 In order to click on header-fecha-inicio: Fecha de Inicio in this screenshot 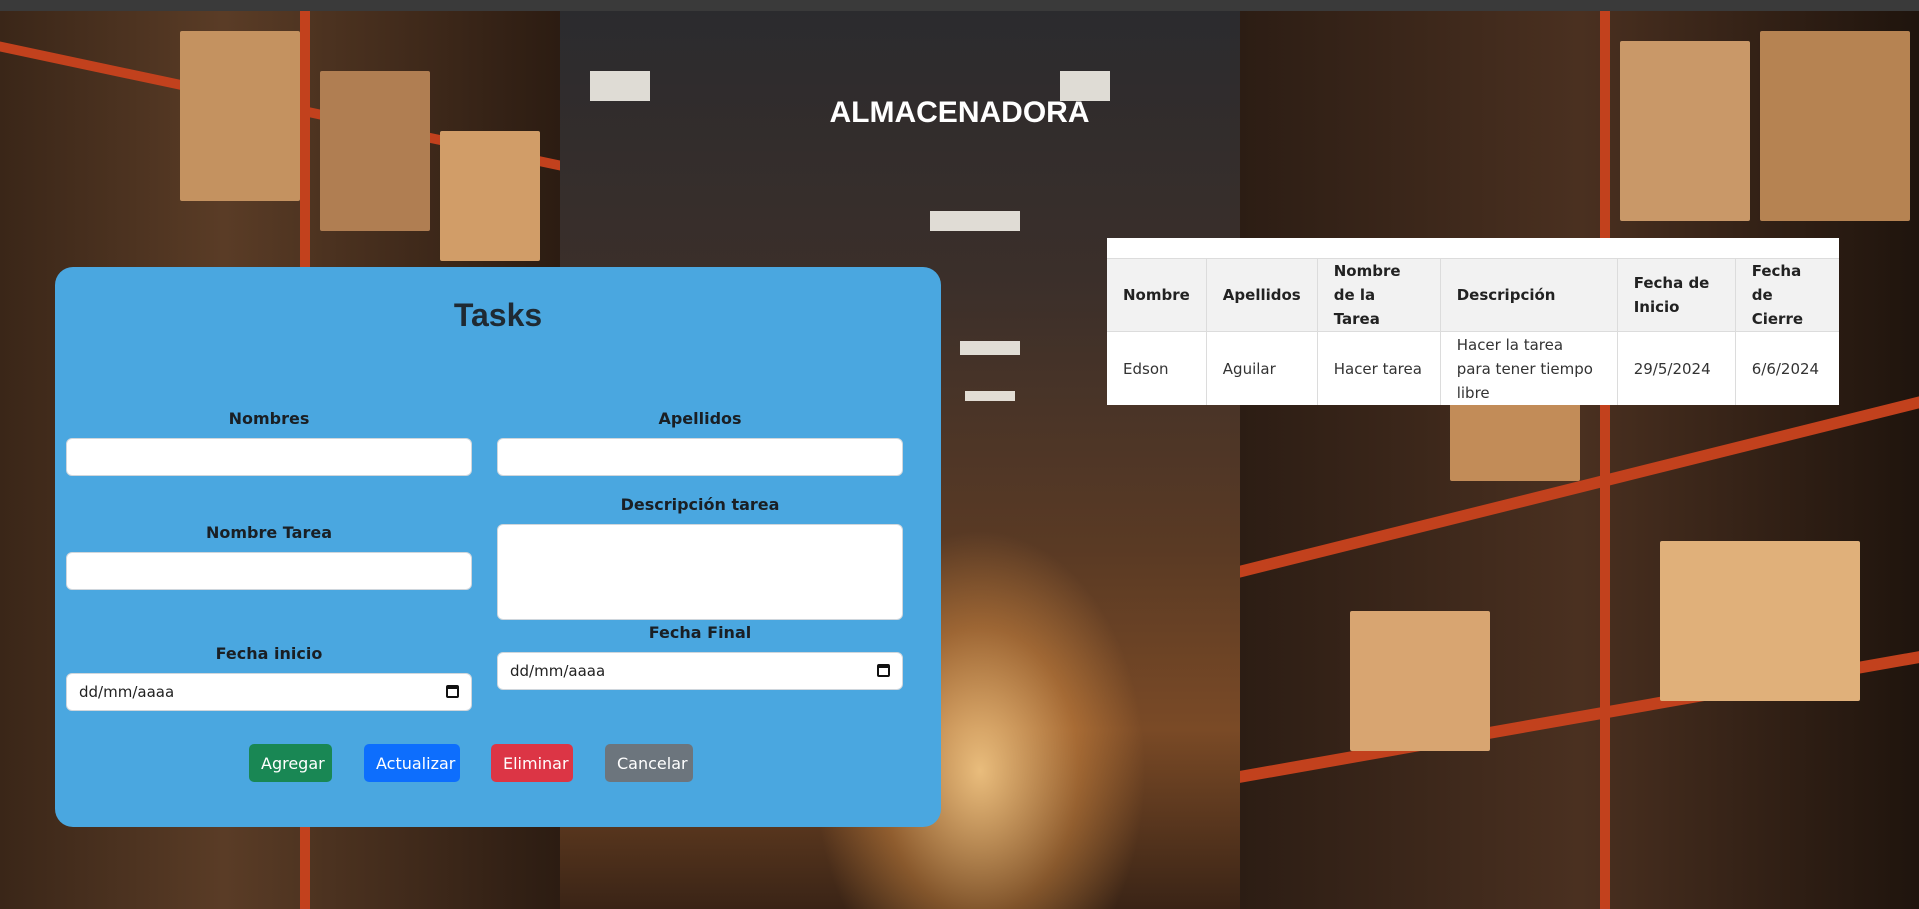, I will do `click(1676, 295)`.